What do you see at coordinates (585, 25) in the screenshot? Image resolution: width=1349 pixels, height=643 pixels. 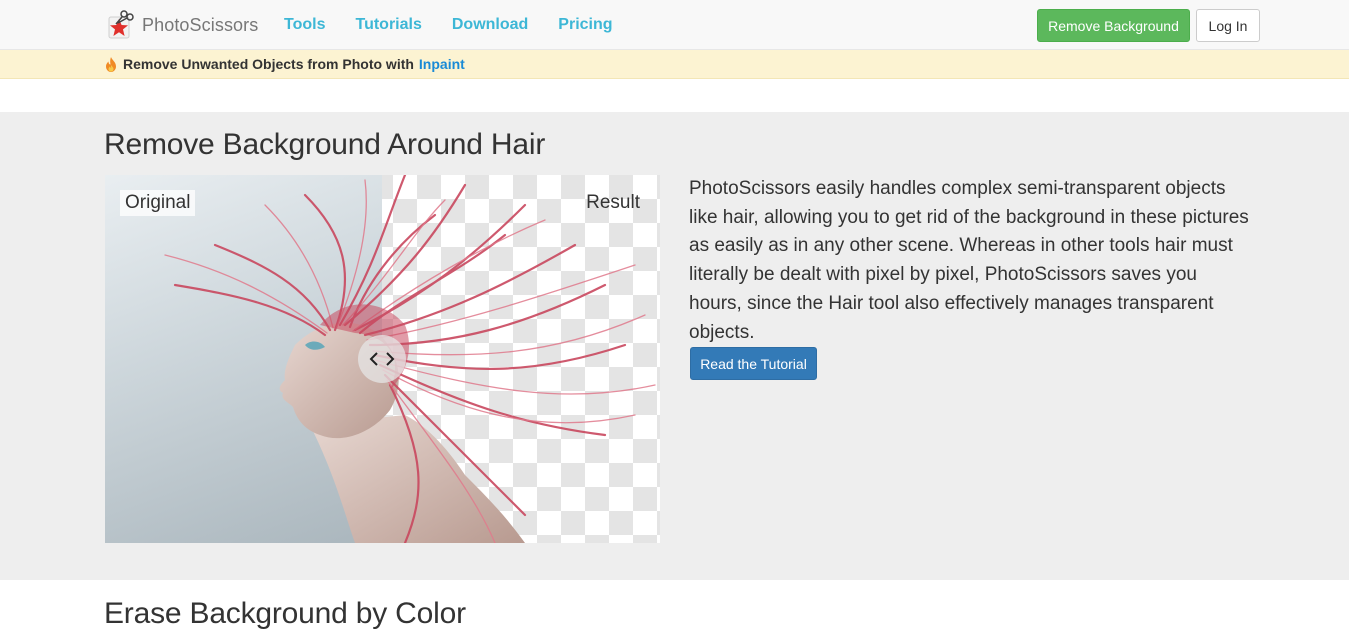 I see `nav-link-pricing: Pricing` at bounding box center [585, 25].